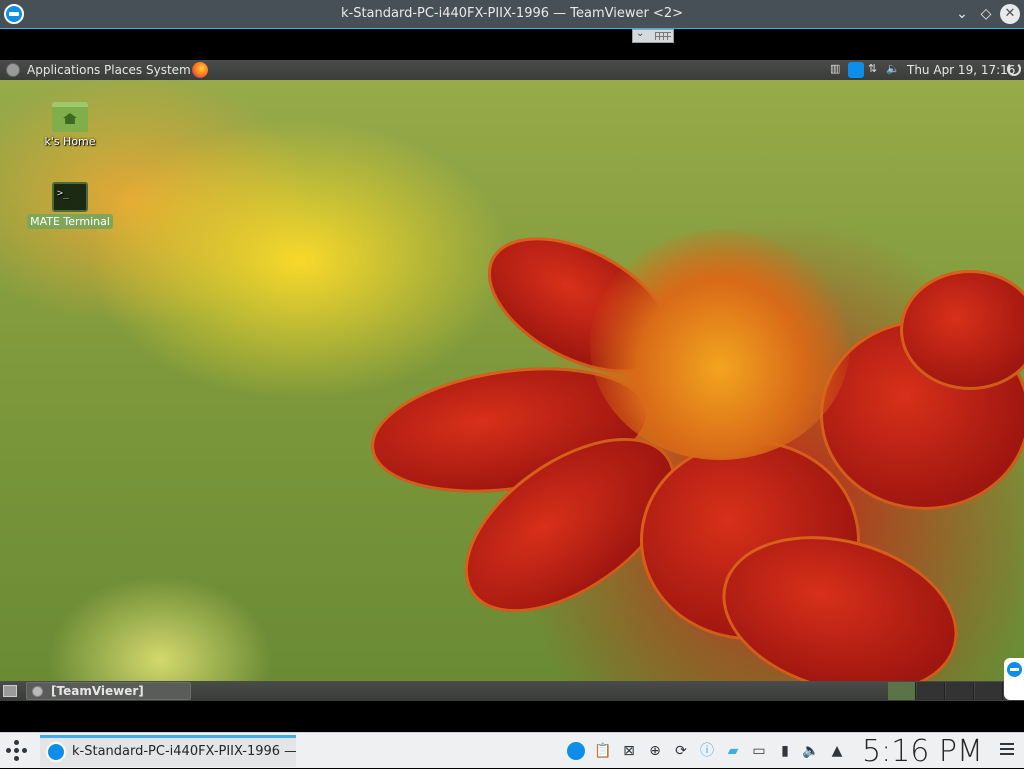 This screenshot has width=1024, height=769. I want to click on usb-icon: ▮, so click(785, 751).